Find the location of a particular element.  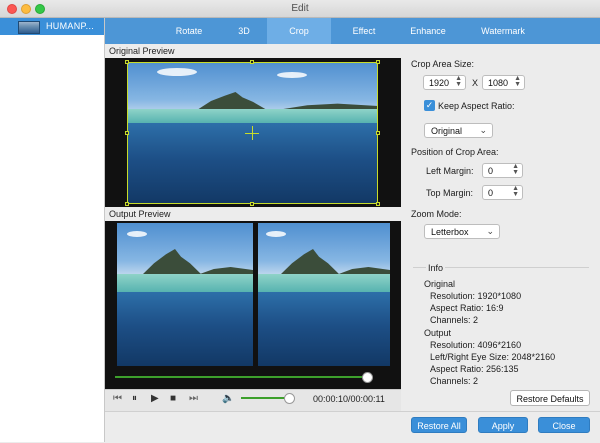

edit-tab-bar: Rotate 3D Crop Effect Enhance Watermark is located at coordinates (352, 31).